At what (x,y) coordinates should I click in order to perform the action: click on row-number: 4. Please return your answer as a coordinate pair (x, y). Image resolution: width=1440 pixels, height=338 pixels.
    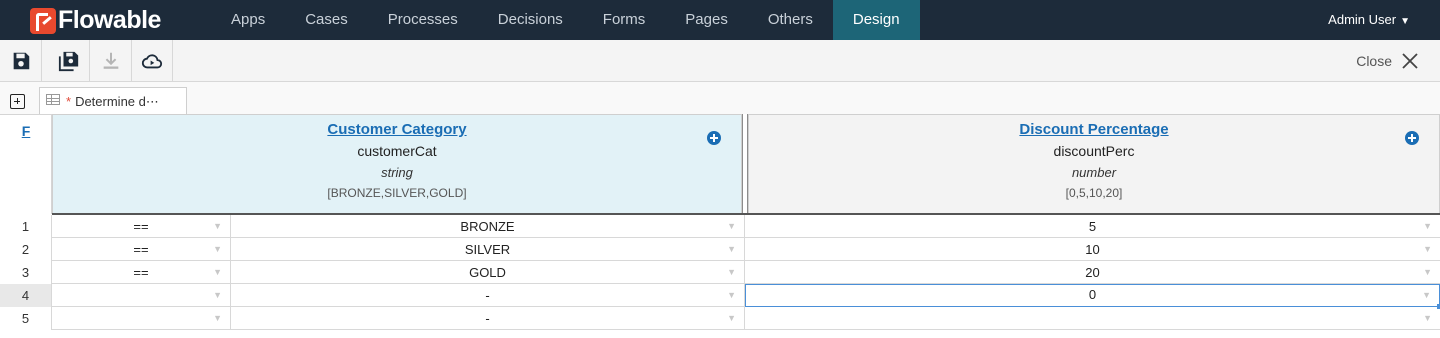
    Looking at the image, I should click on (26, 295).